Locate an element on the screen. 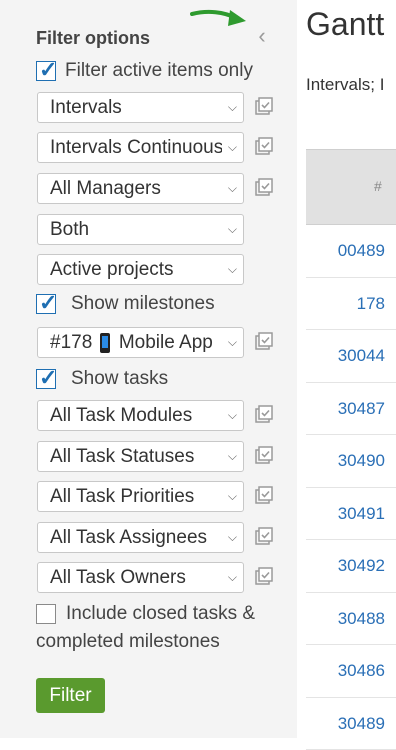 The height and width of the screenshot is (750, 396). task-priorities-select: All Task Priorities ⌵ is located at coordinates (140, 496).